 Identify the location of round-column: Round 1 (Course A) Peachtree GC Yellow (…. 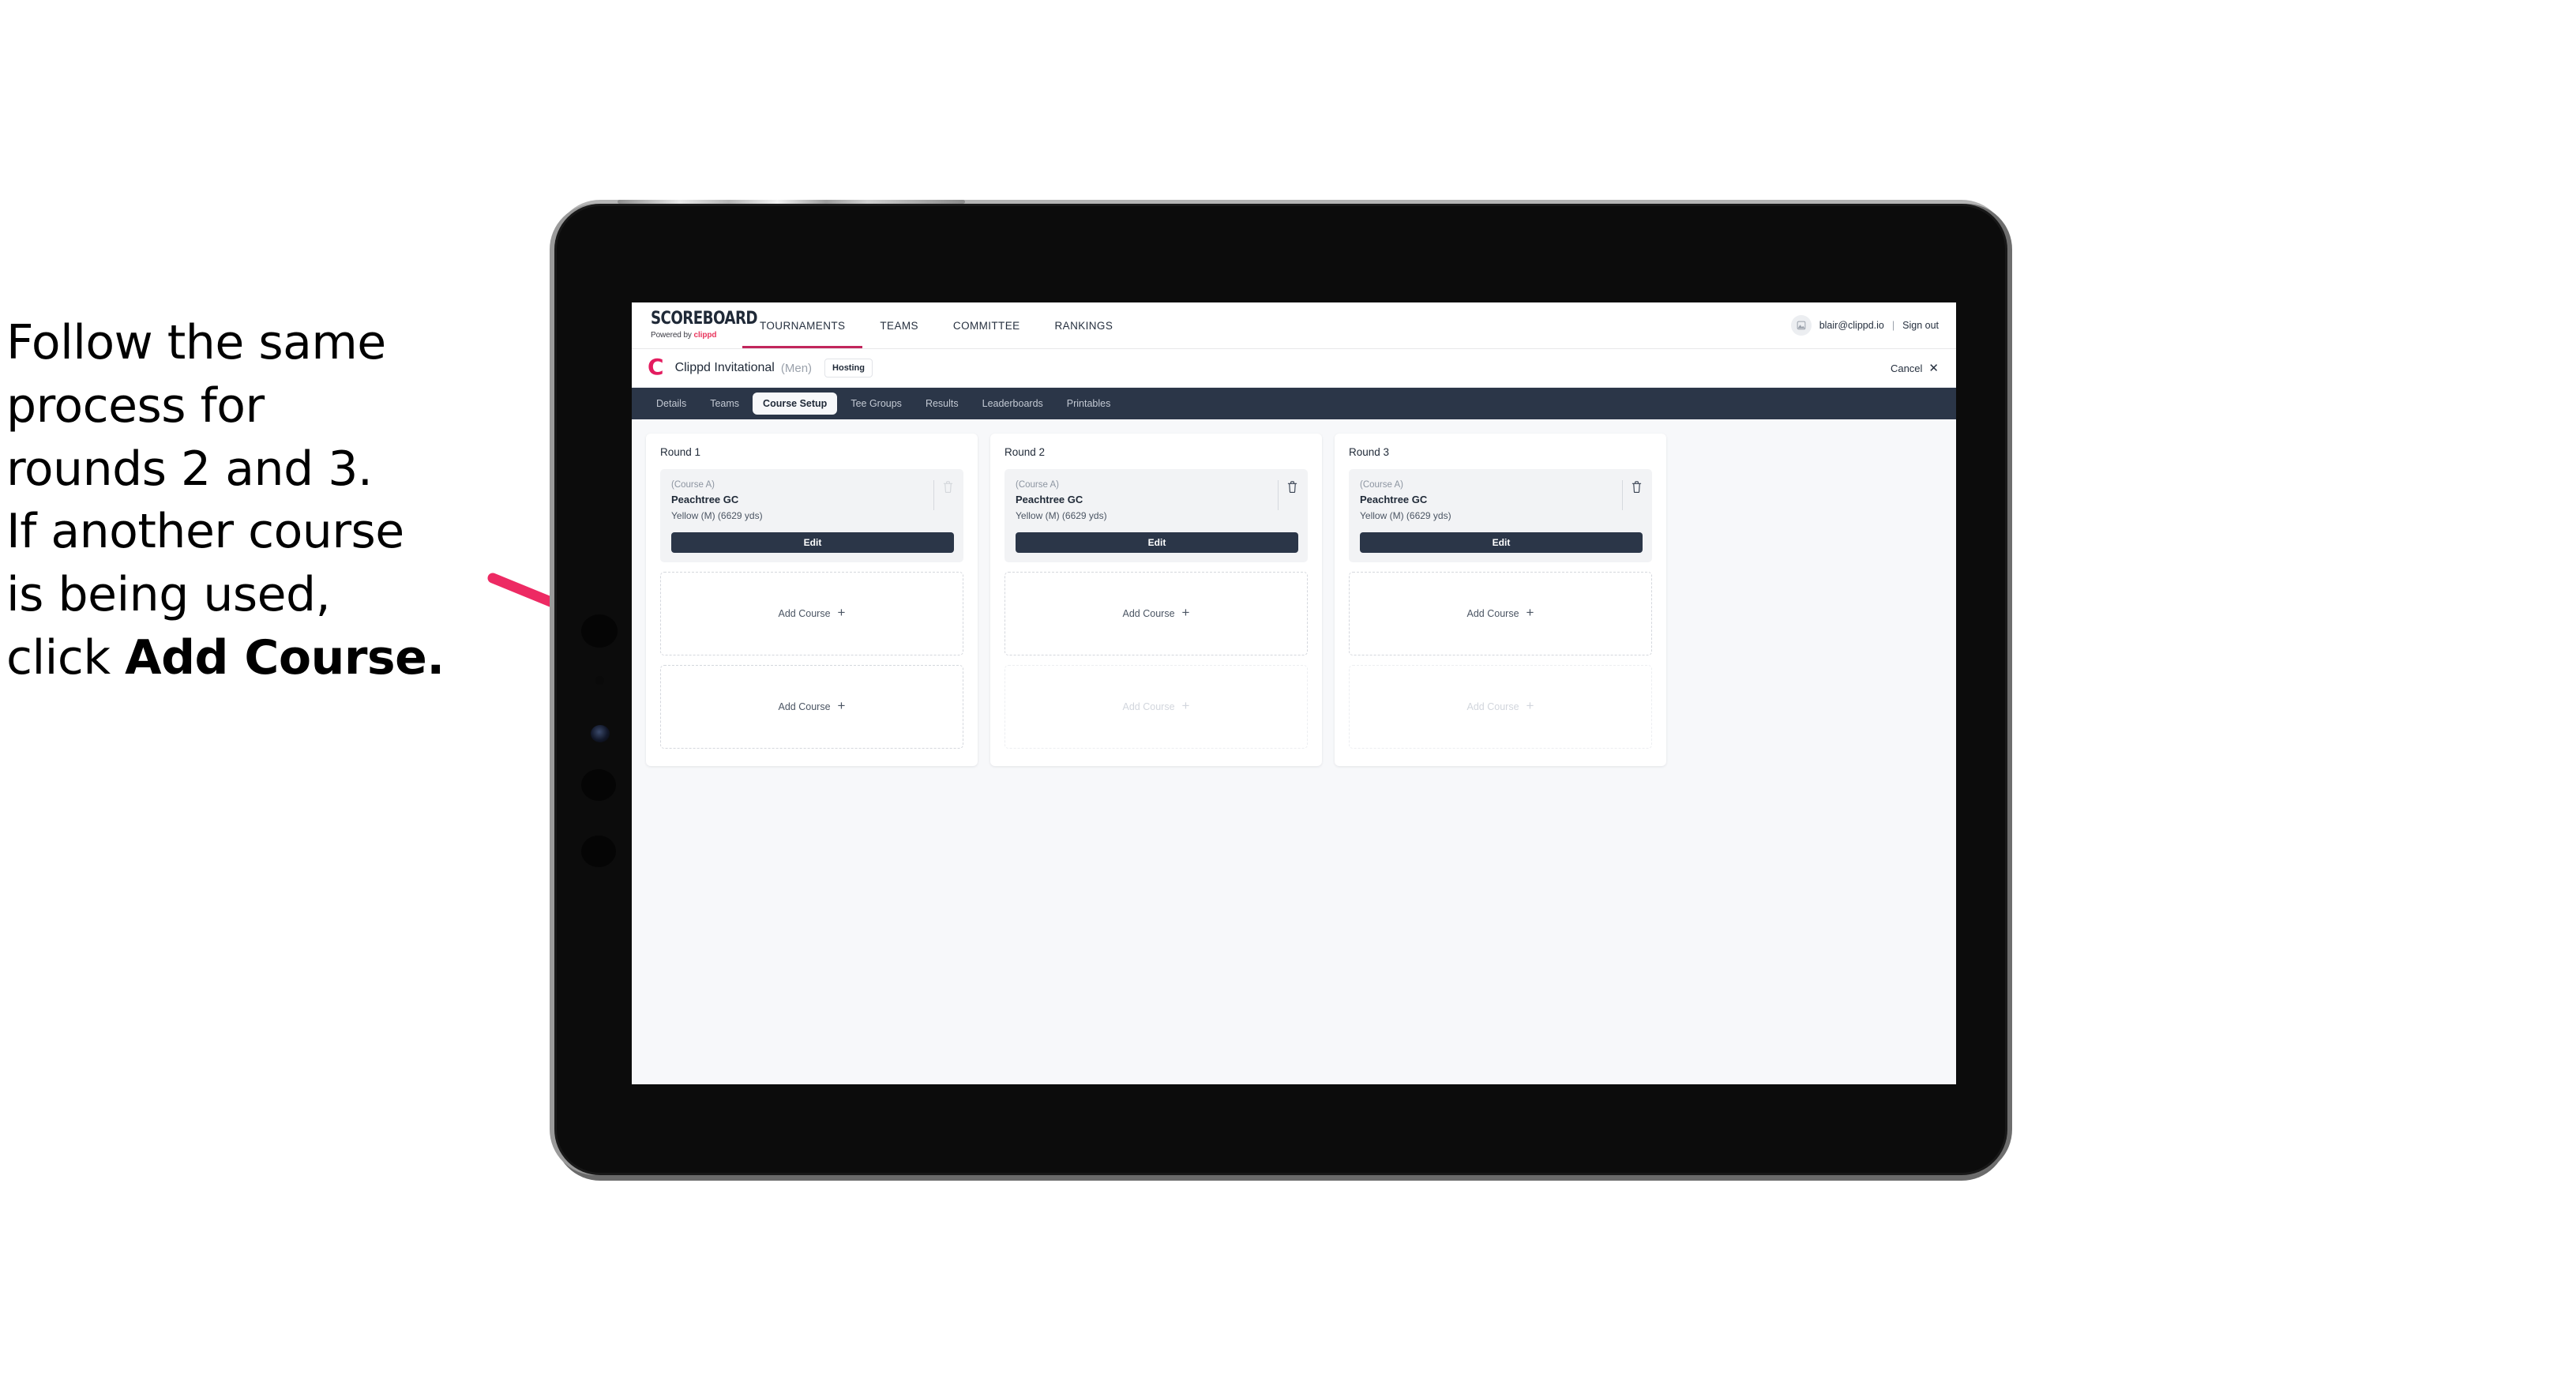
(812, 600).